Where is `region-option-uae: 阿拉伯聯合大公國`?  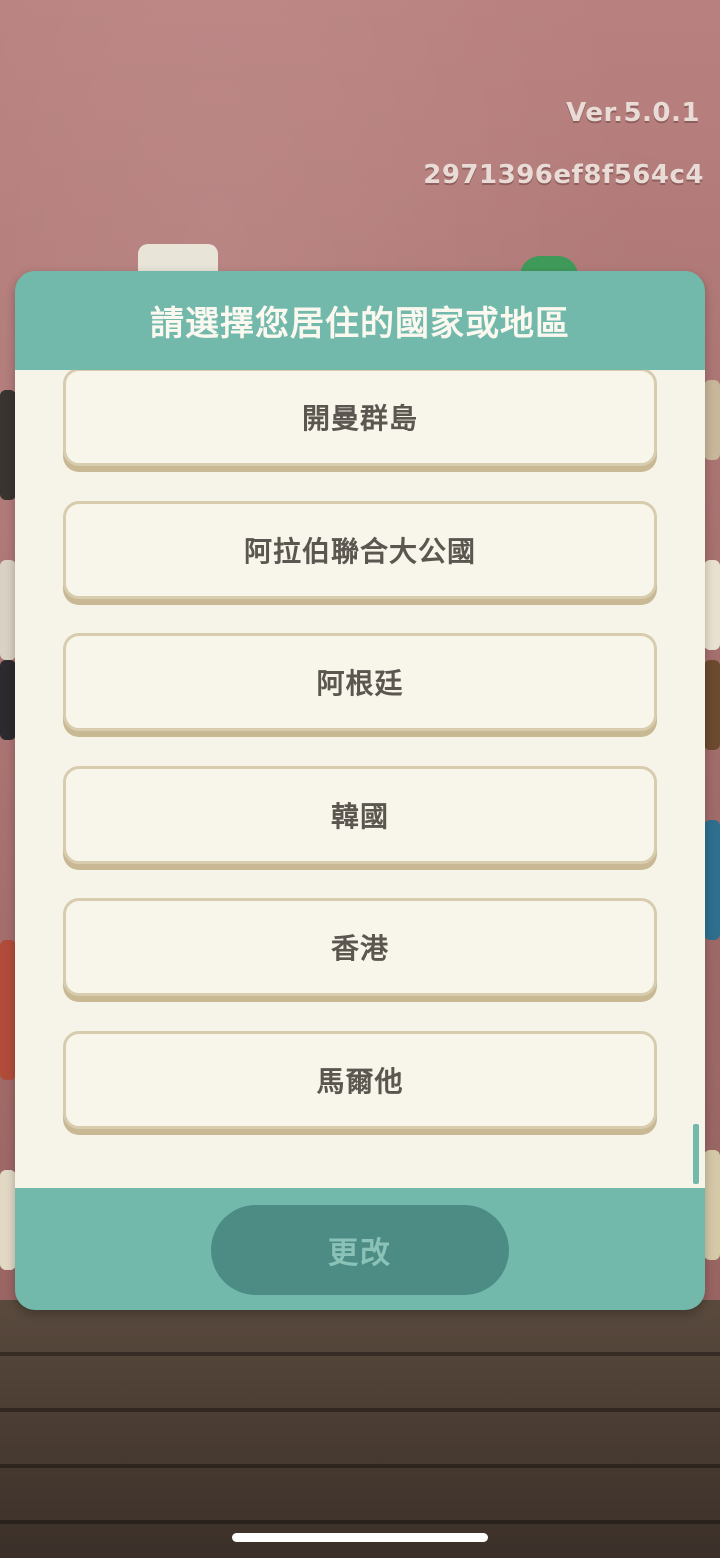
region-option-uae: 阿拉伯聯合大公國 is located at coordinates (360, 550).